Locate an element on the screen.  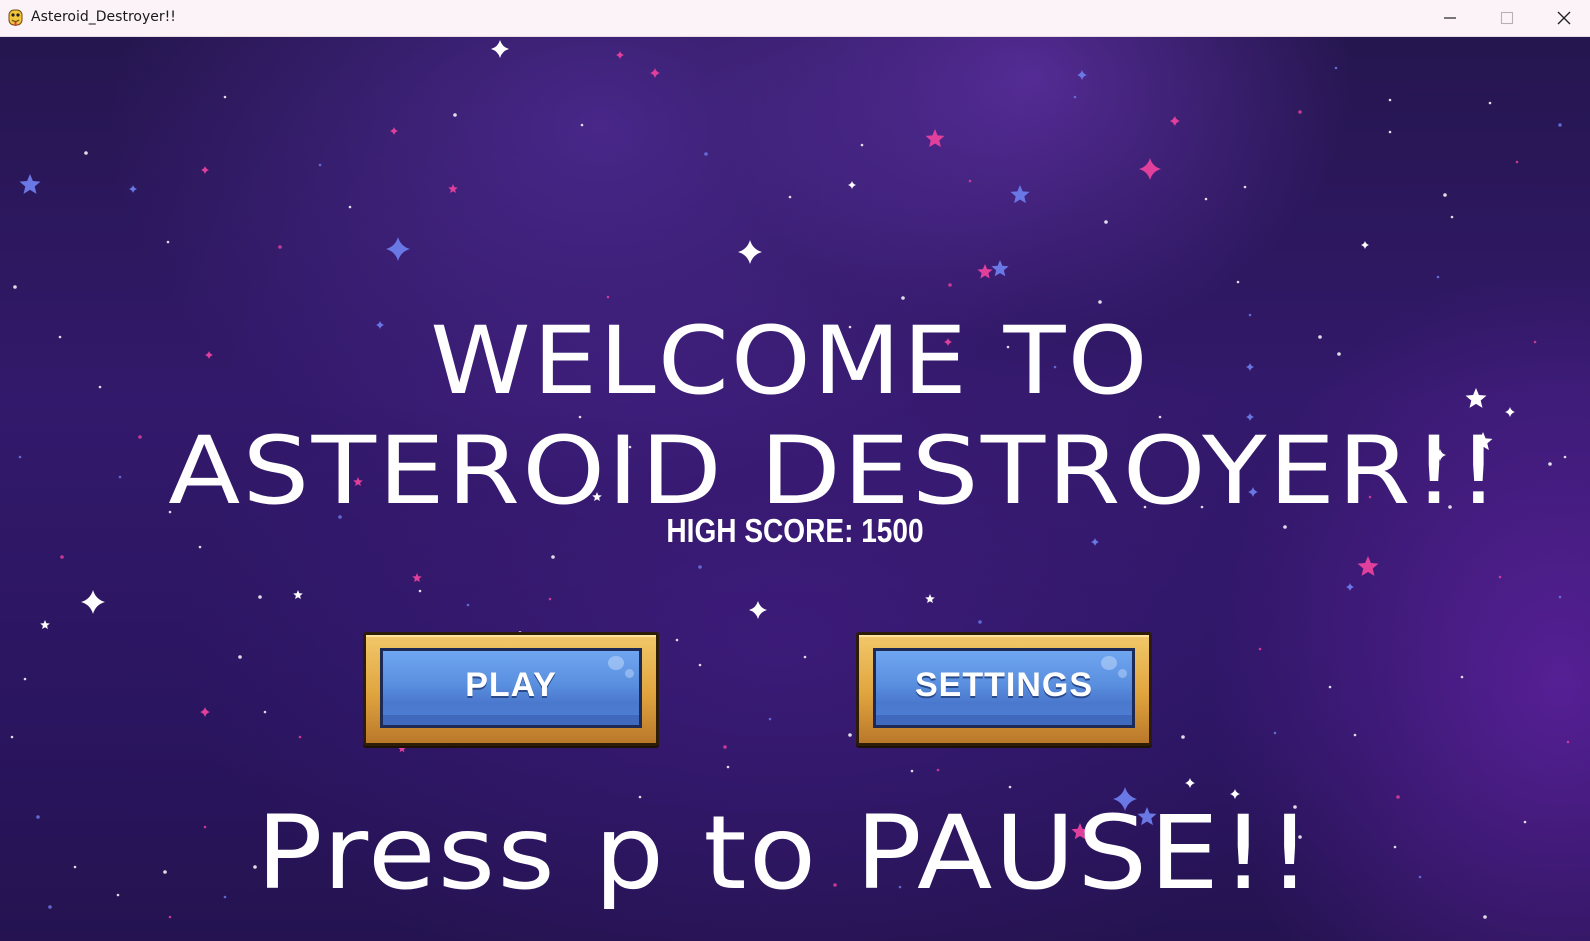
minimize-button is located at coordinates (1451, 18).